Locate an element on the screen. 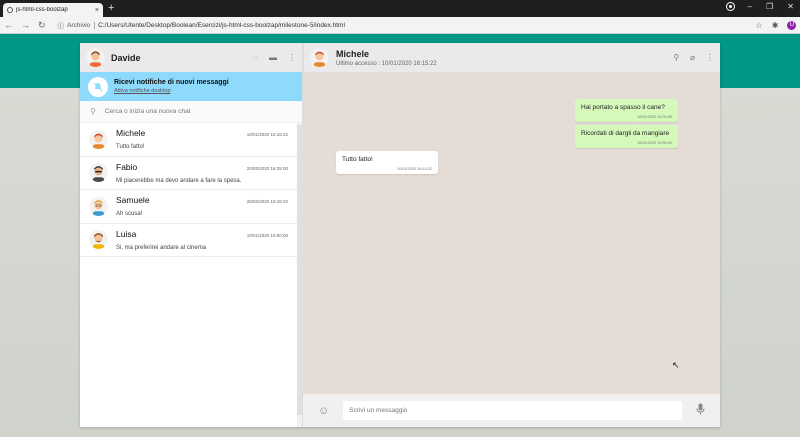 This screenshot has height=437, width=800. new-tab-button: + is located at coordinates (111, 8).